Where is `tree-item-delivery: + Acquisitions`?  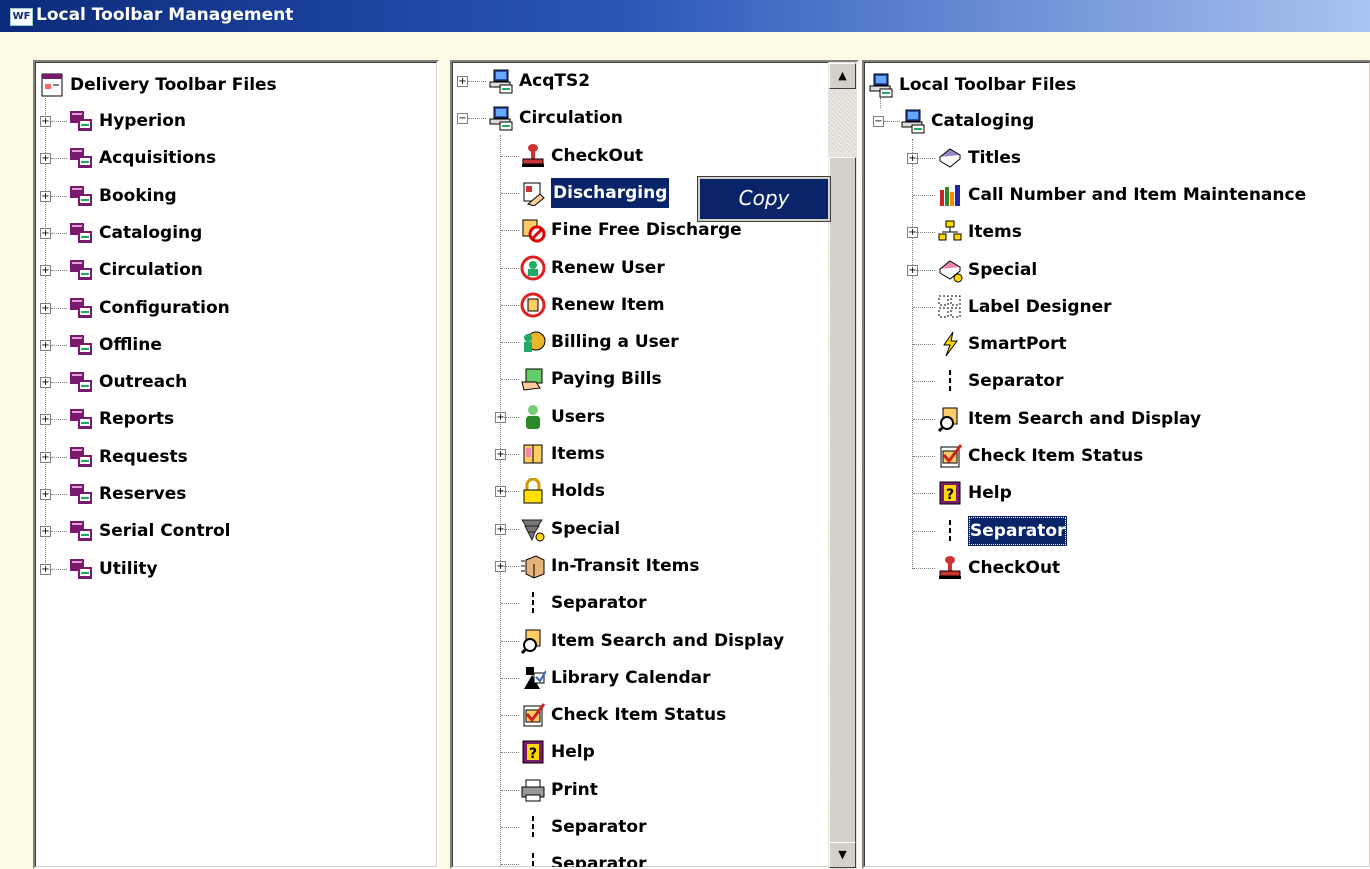 tree-item-delivery: + Acquisitions is located at coordinates (236, 158).